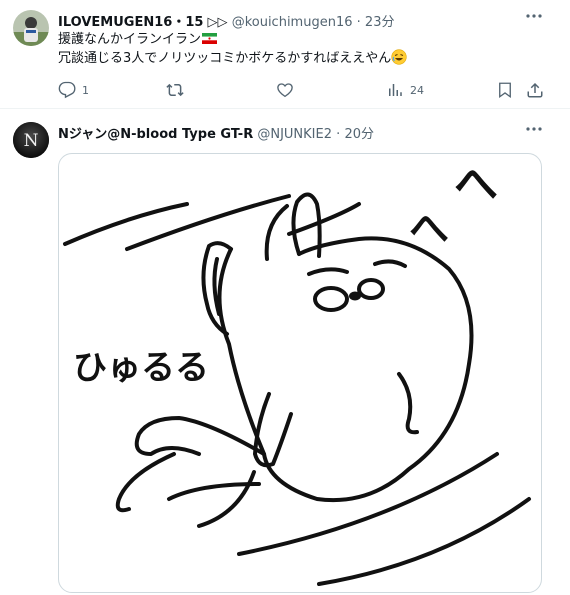 The height and width of the screenshot is (595, 570). What do you see at coordinates (67, 90) in the screenshot?
I see `reply-icon` at bounding box center [67, 90].